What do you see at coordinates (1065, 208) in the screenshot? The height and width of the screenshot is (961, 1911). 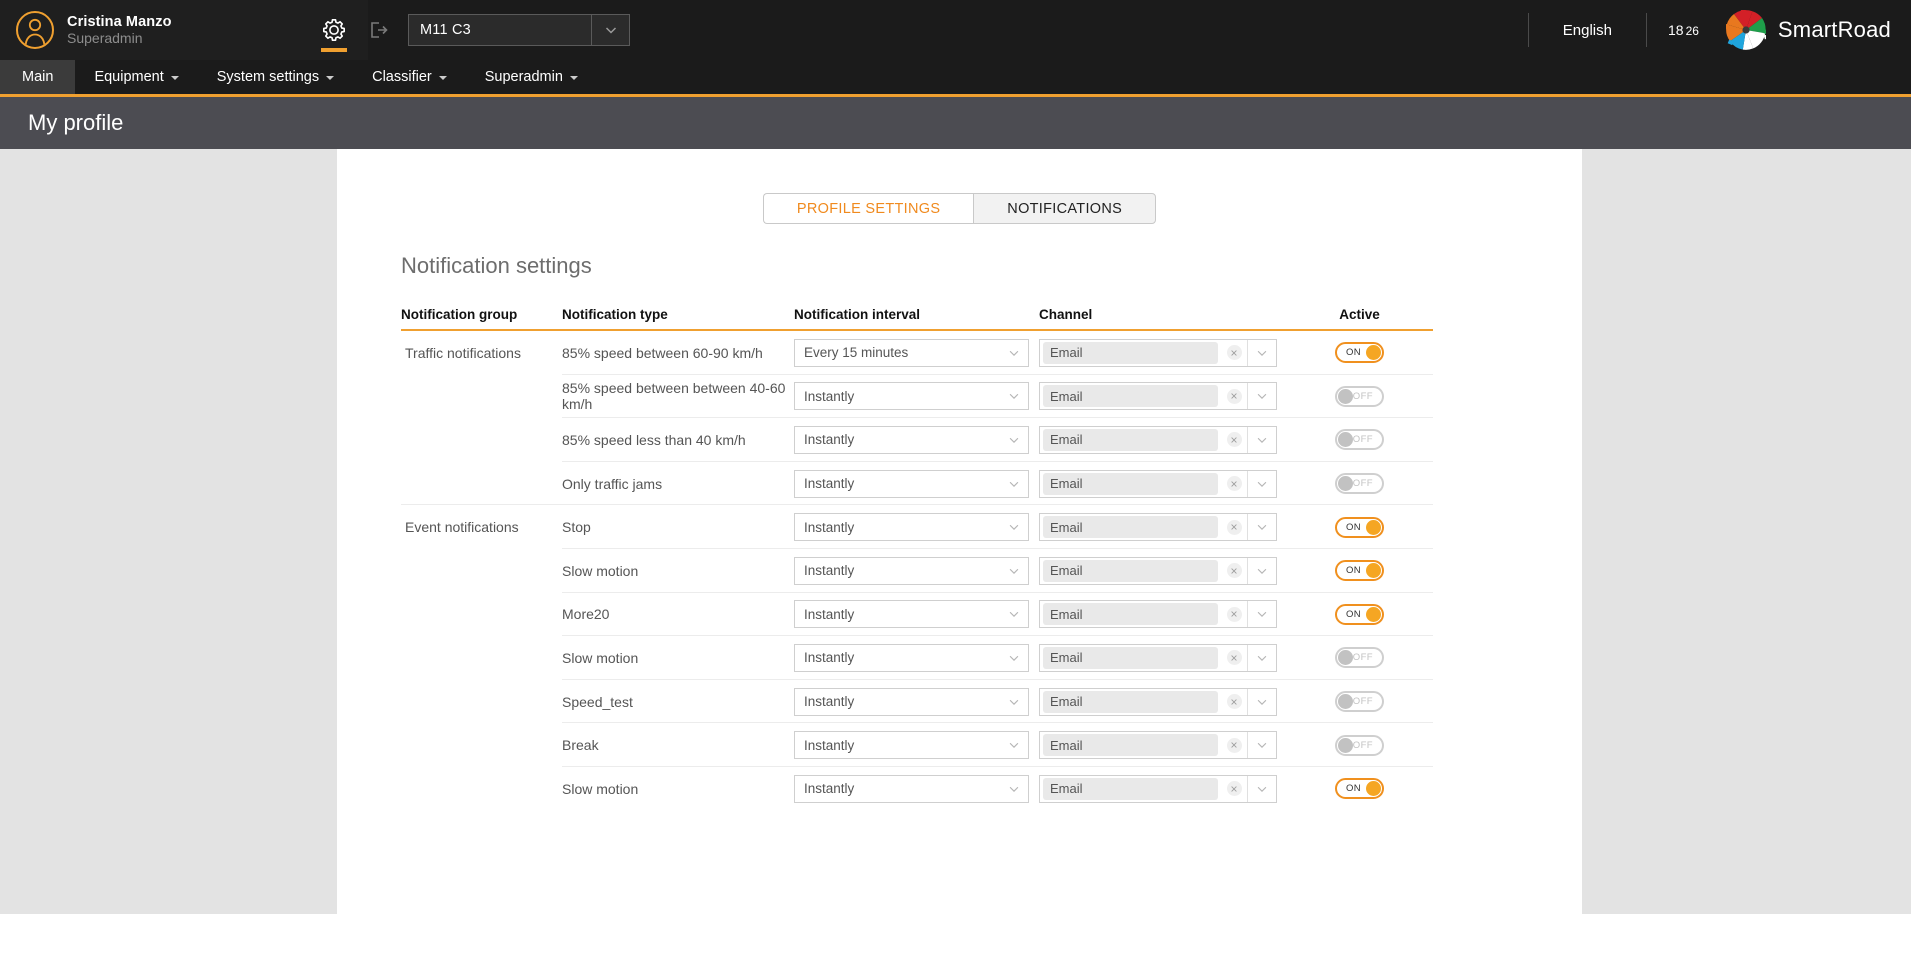 I see `tab-notifications: NOTIFICATIONS` at bounding box center [1065, 208].